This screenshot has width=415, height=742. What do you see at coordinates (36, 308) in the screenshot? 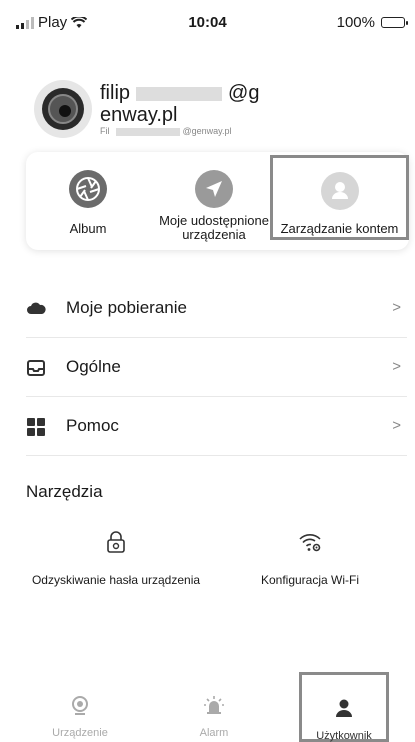
I see `cloud-icon` at bounding box center [36, 308].